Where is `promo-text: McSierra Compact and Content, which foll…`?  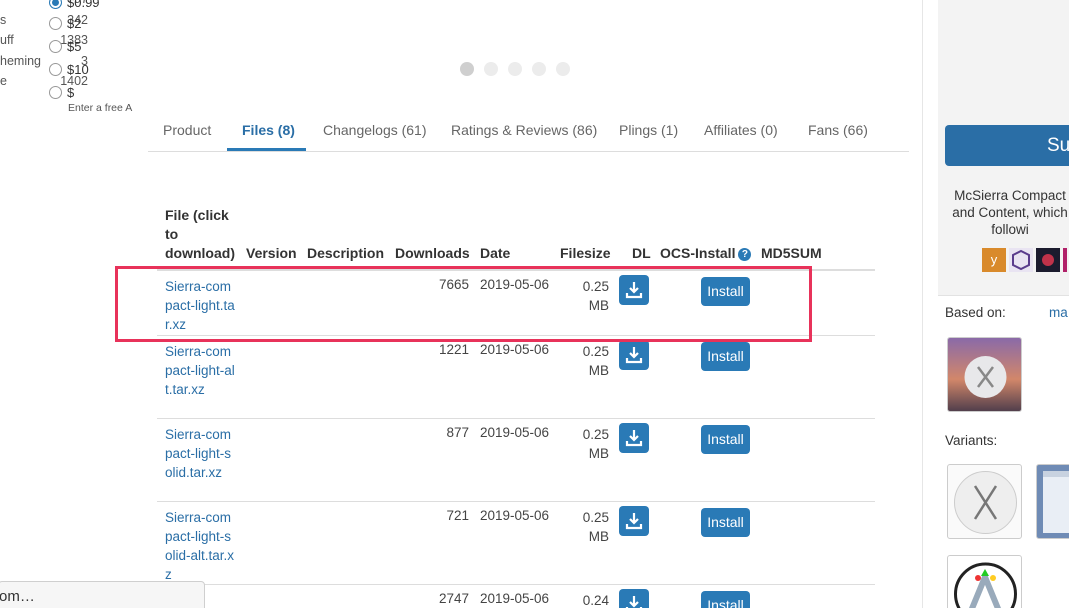 promo-text: McSierra Compact and Content, which foll… is located at coordinates (1010, 212).